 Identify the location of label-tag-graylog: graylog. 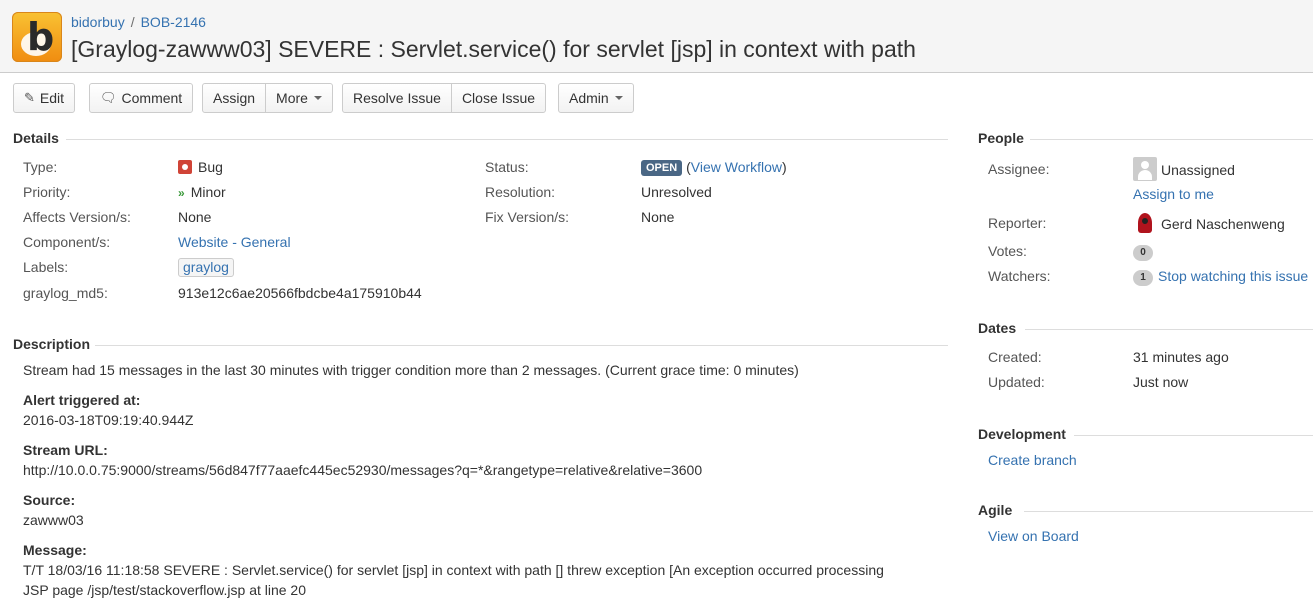
(206, 267).